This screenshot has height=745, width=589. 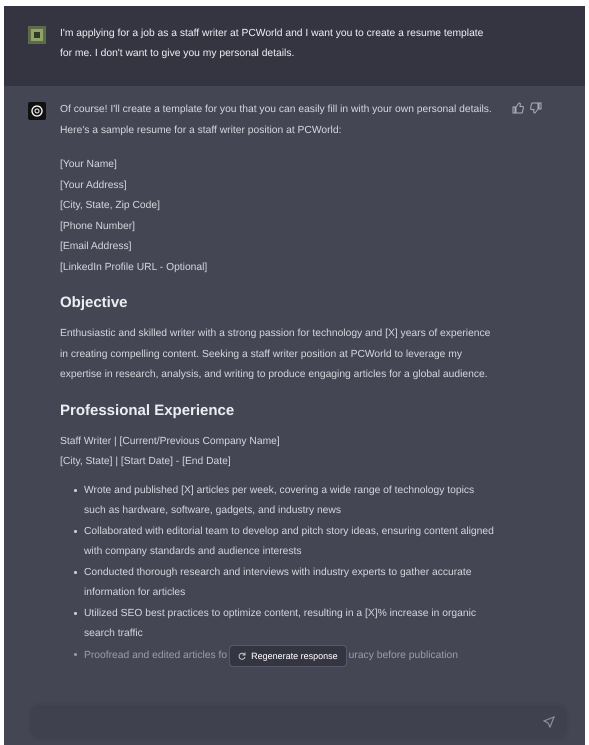 I want to click on bullet-text: Proofread and edited articles fo, so click(x=156, y=656).